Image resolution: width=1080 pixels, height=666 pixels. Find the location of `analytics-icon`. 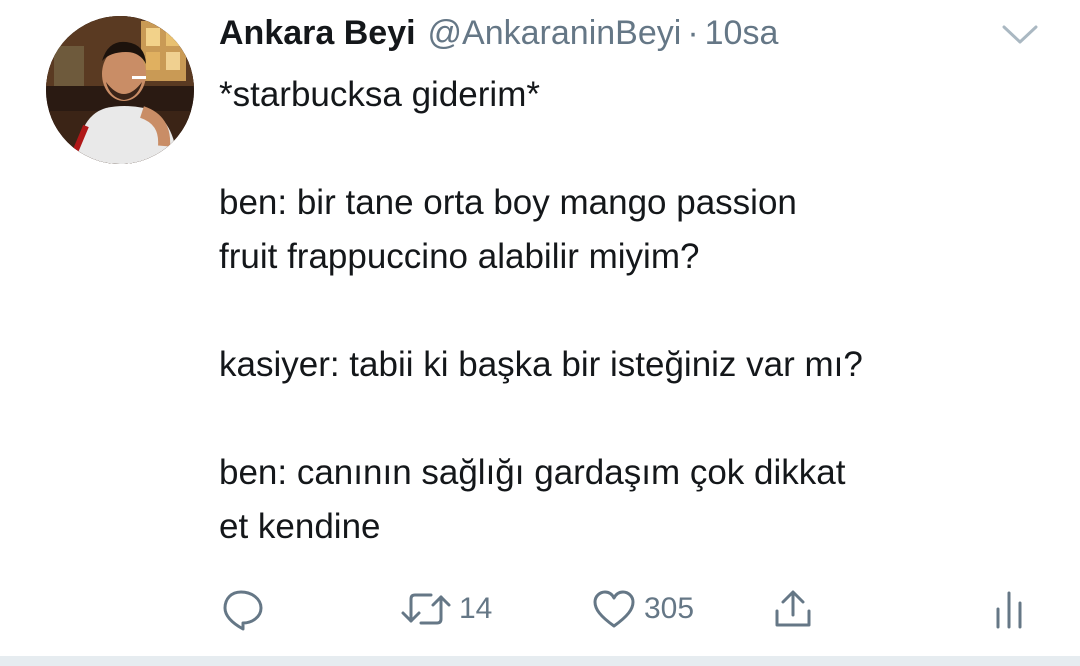

analytics-icon is located at coordinates (1009, 610).